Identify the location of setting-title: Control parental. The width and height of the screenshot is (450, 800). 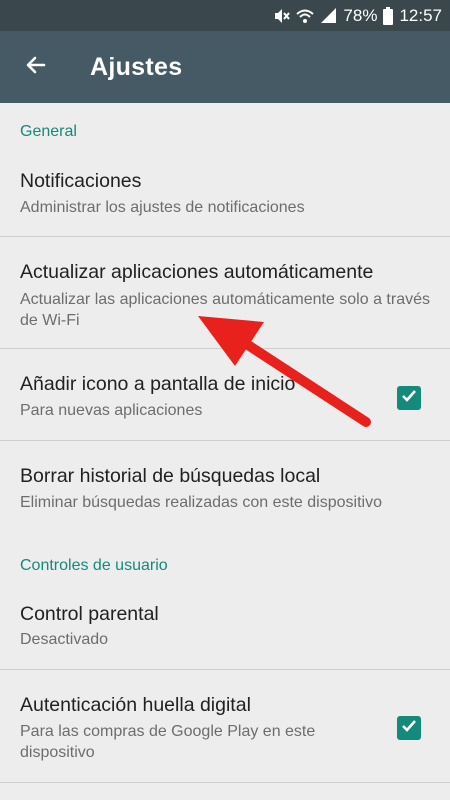
(89, 614).